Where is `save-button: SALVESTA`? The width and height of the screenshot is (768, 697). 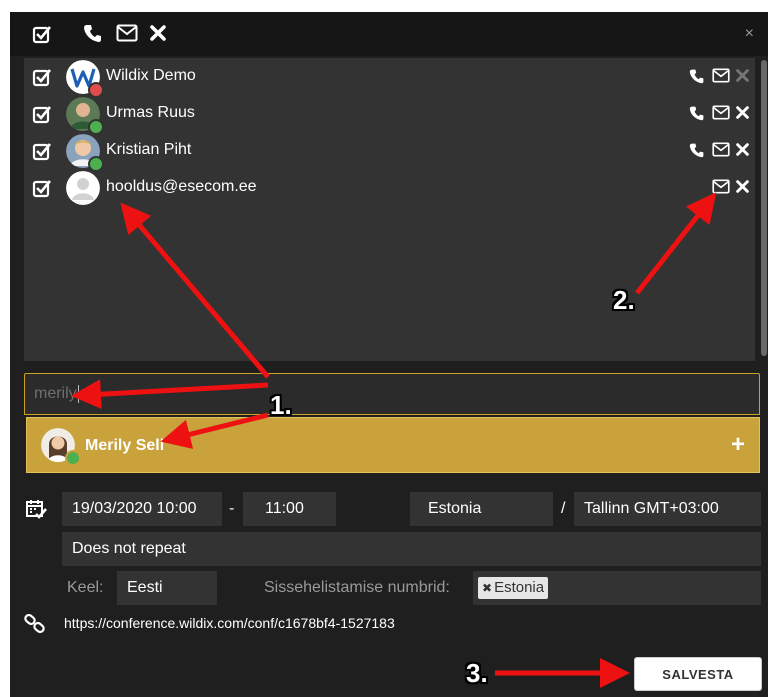 save-button: SALVESTA is located at coordinates (698, 674).